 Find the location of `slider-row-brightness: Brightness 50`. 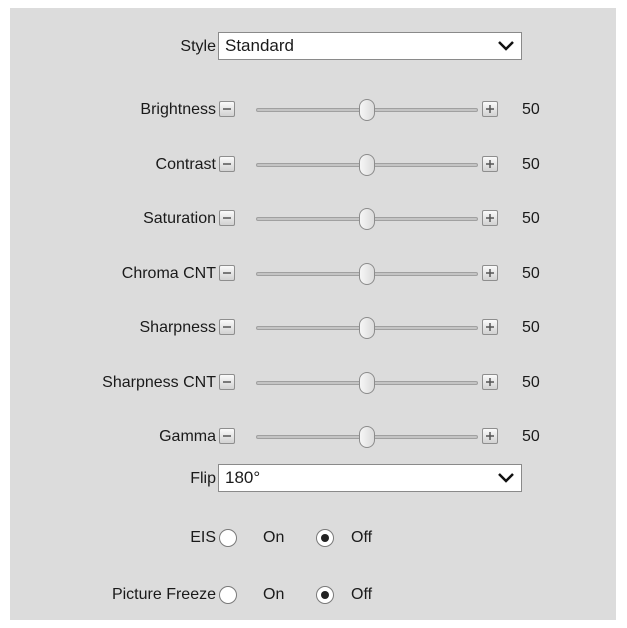

slider-row-brightness: Brightness 50 is located at coordinates (313, 110).